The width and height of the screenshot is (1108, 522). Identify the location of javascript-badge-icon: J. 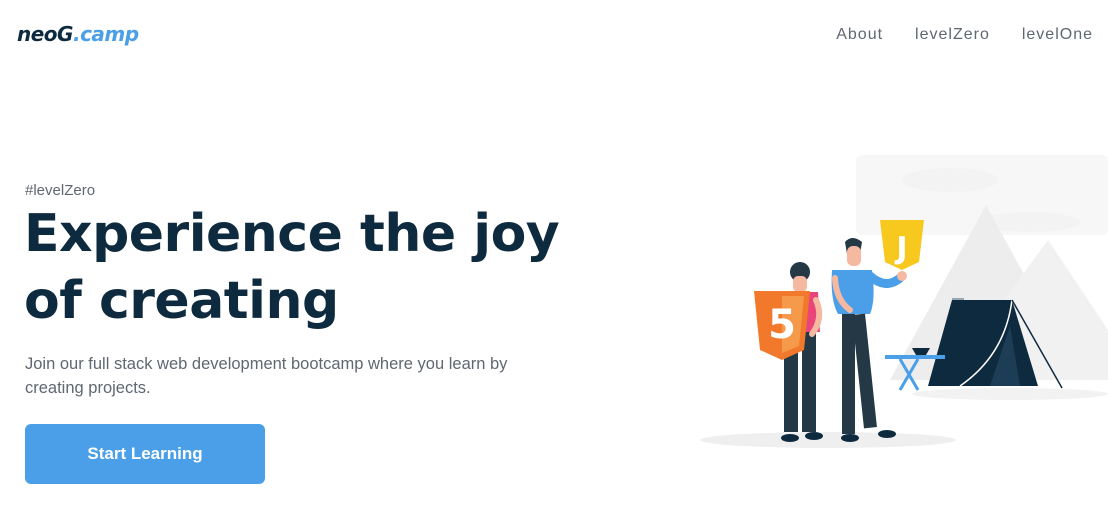
(902, 245).